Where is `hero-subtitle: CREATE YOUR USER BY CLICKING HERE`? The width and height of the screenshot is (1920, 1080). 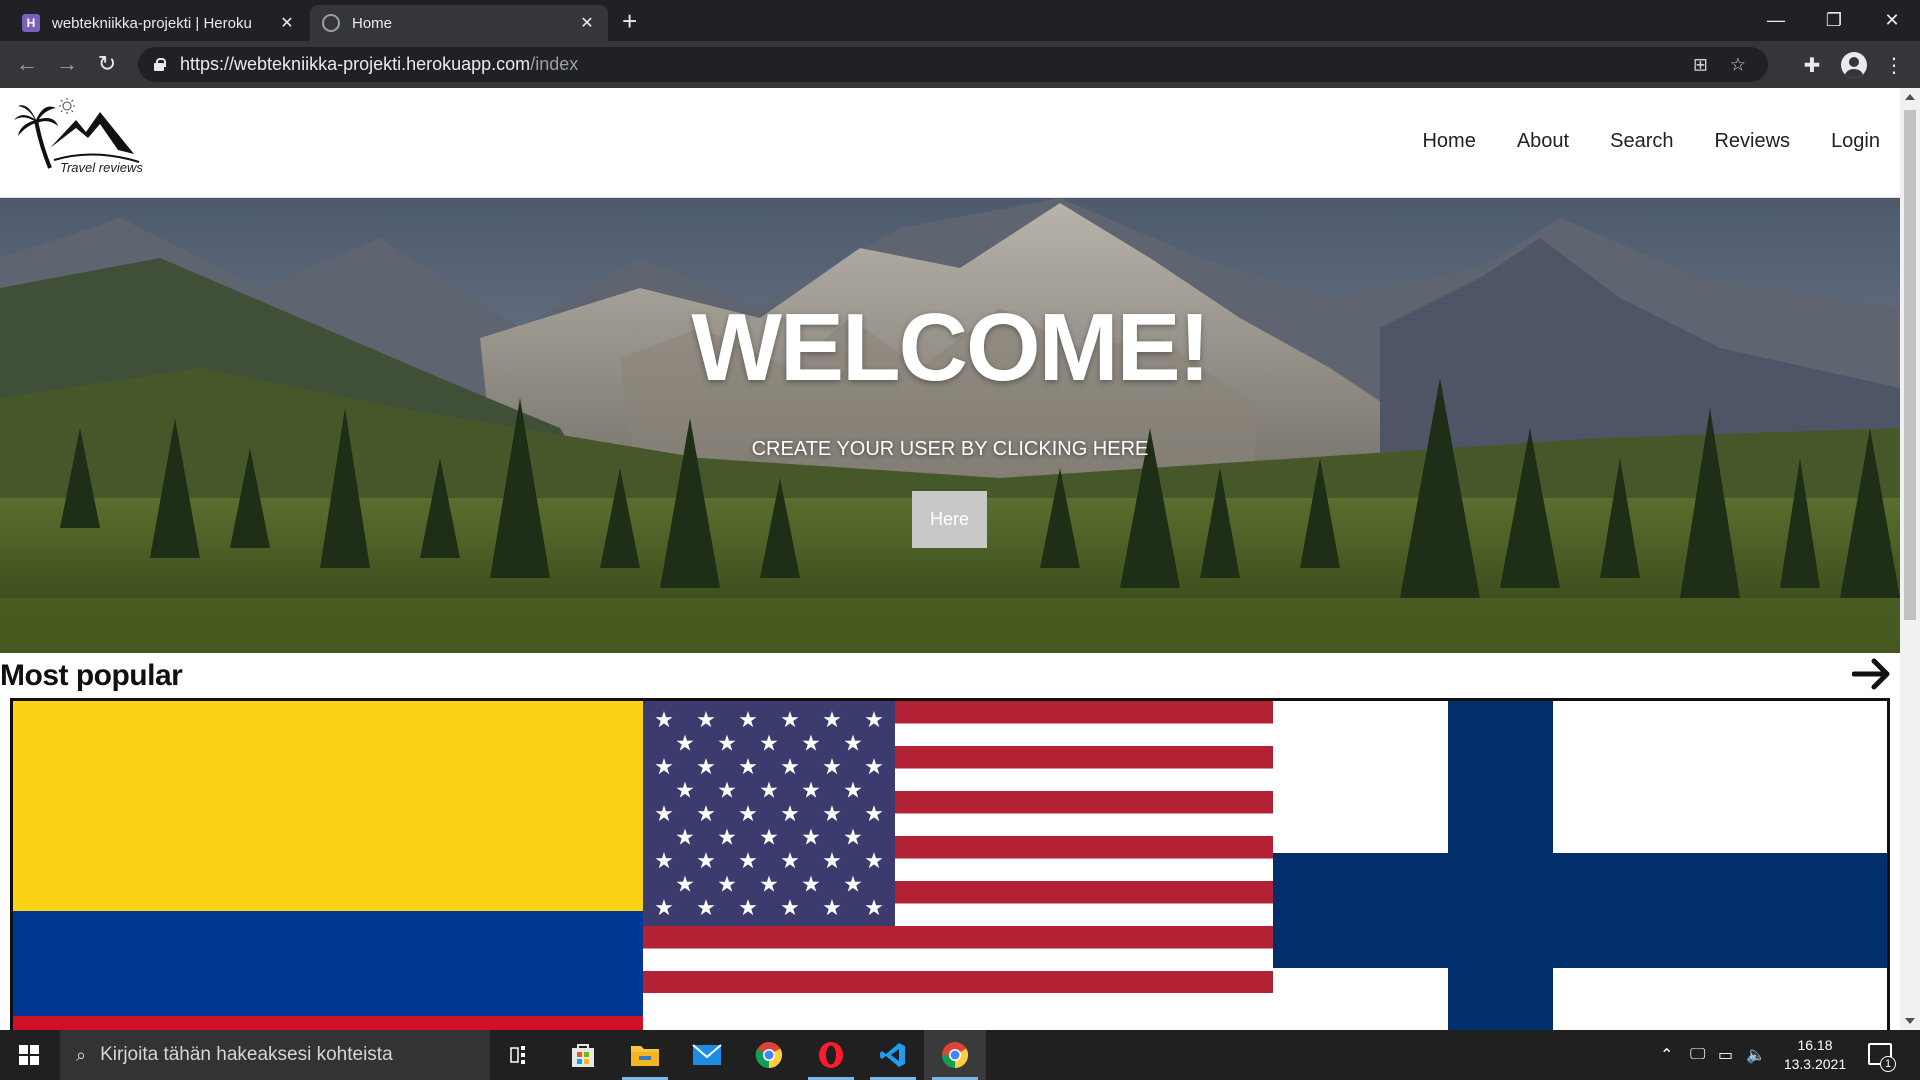
hero-subtitle: CREATE YOUR USER BY CLICKING HERE is located at coordinates (950, 449).